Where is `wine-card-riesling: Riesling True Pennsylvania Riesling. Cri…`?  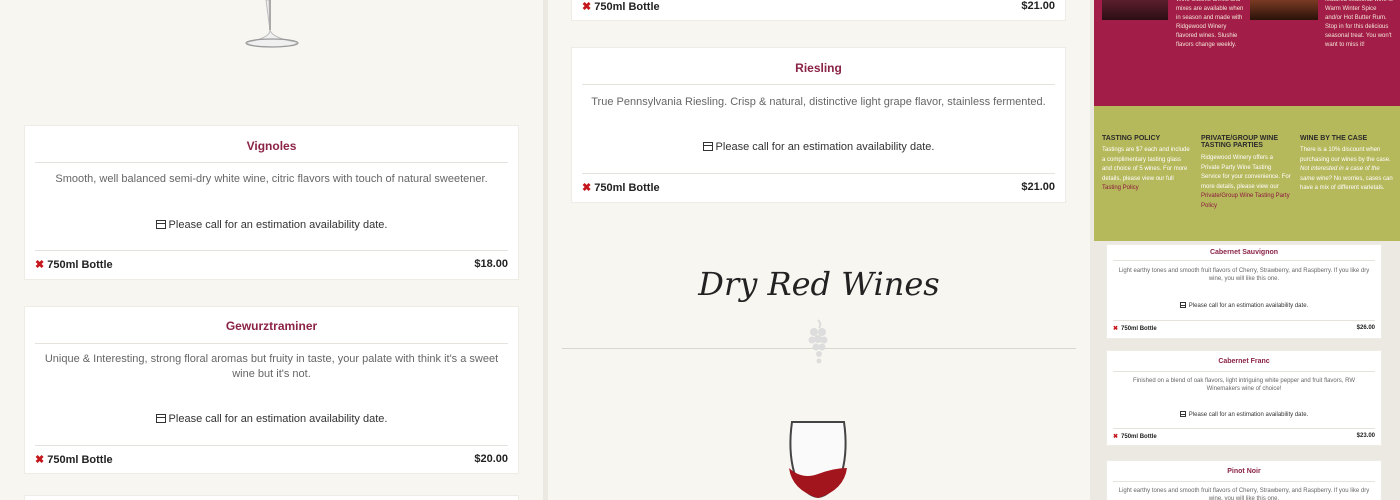 wine-card-riesling: Riesling True Pennsylvania Riesling. Cri… is located at coordinates (818, 125).